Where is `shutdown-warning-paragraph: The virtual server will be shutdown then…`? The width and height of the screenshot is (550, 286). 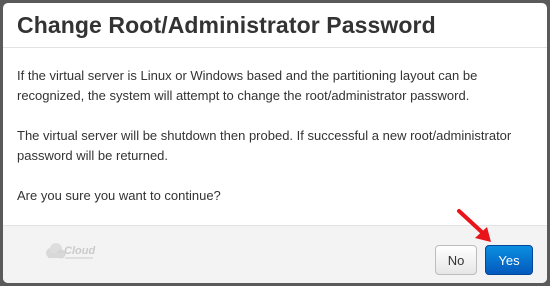
shutdown-warning-paragraph: The virtual server will be shutdown then… is located at coordinates (264, 145).